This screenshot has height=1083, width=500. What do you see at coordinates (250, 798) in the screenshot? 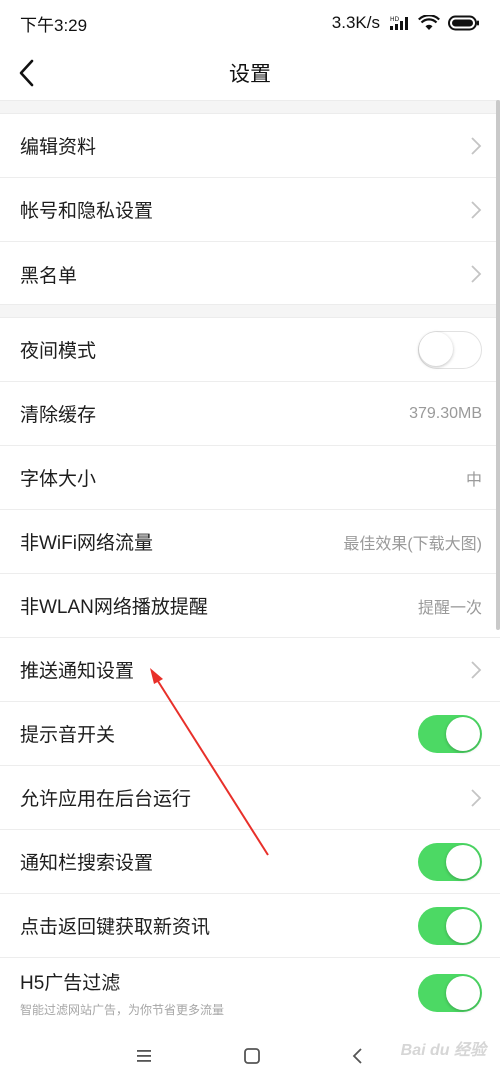
I see `background-run-row: 允许应用在后台运行` at bounding box center [250, 798].